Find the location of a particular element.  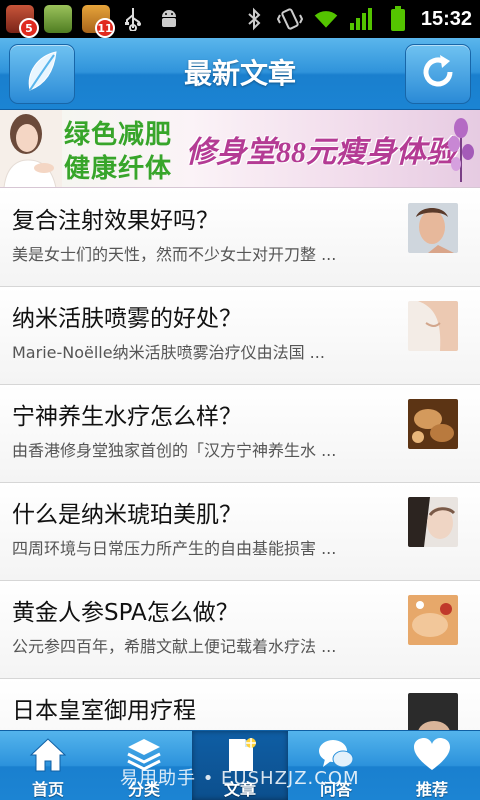

refresh-icon is located at coordinates (438, 74).